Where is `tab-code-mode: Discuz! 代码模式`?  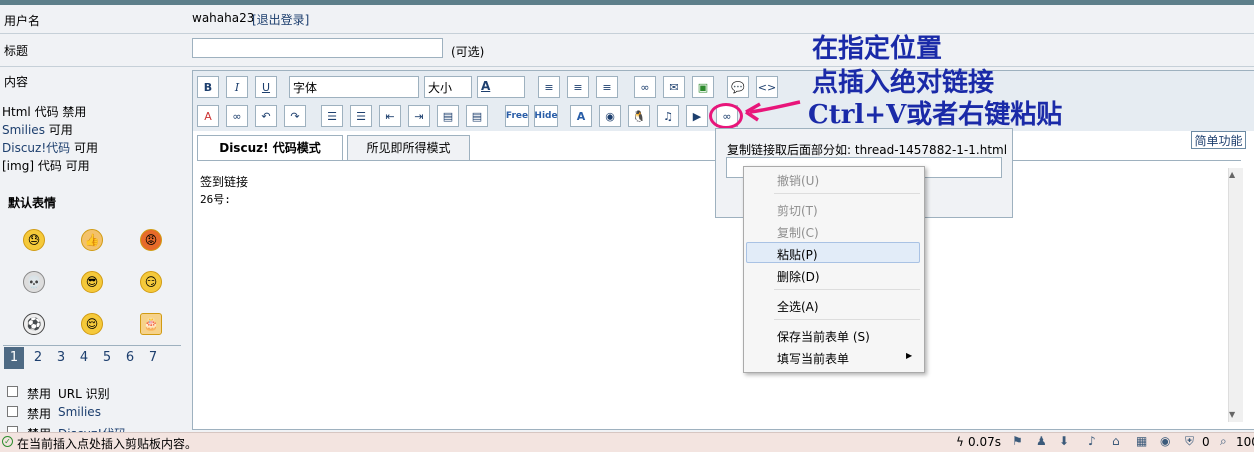 tab-code-mode: Discuz! 代码模式 is located at coordinates (270, 148).